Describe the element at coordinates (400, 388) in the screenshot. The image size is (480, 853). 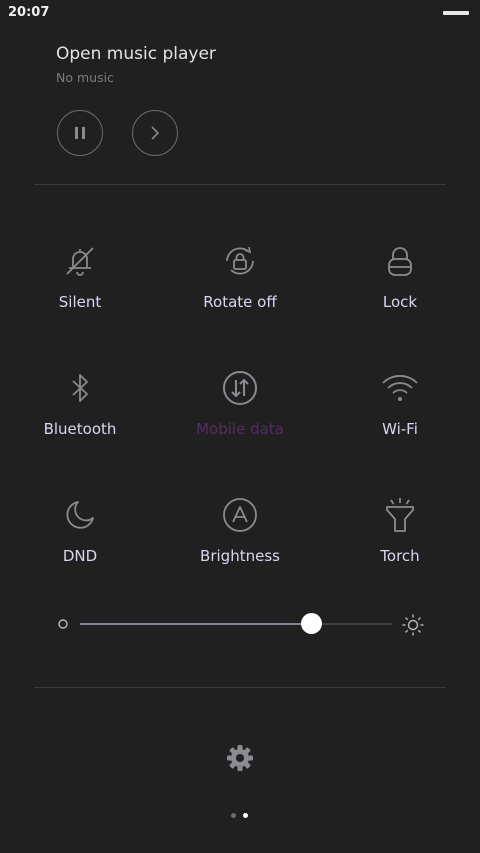
I see `wifi-icon` at that location.